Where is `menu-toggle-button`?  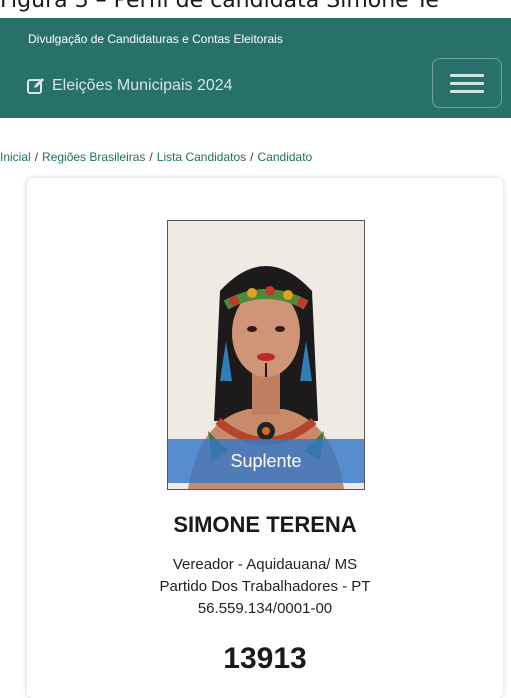 menu-toggle-button is located at coordinates (467, 83).